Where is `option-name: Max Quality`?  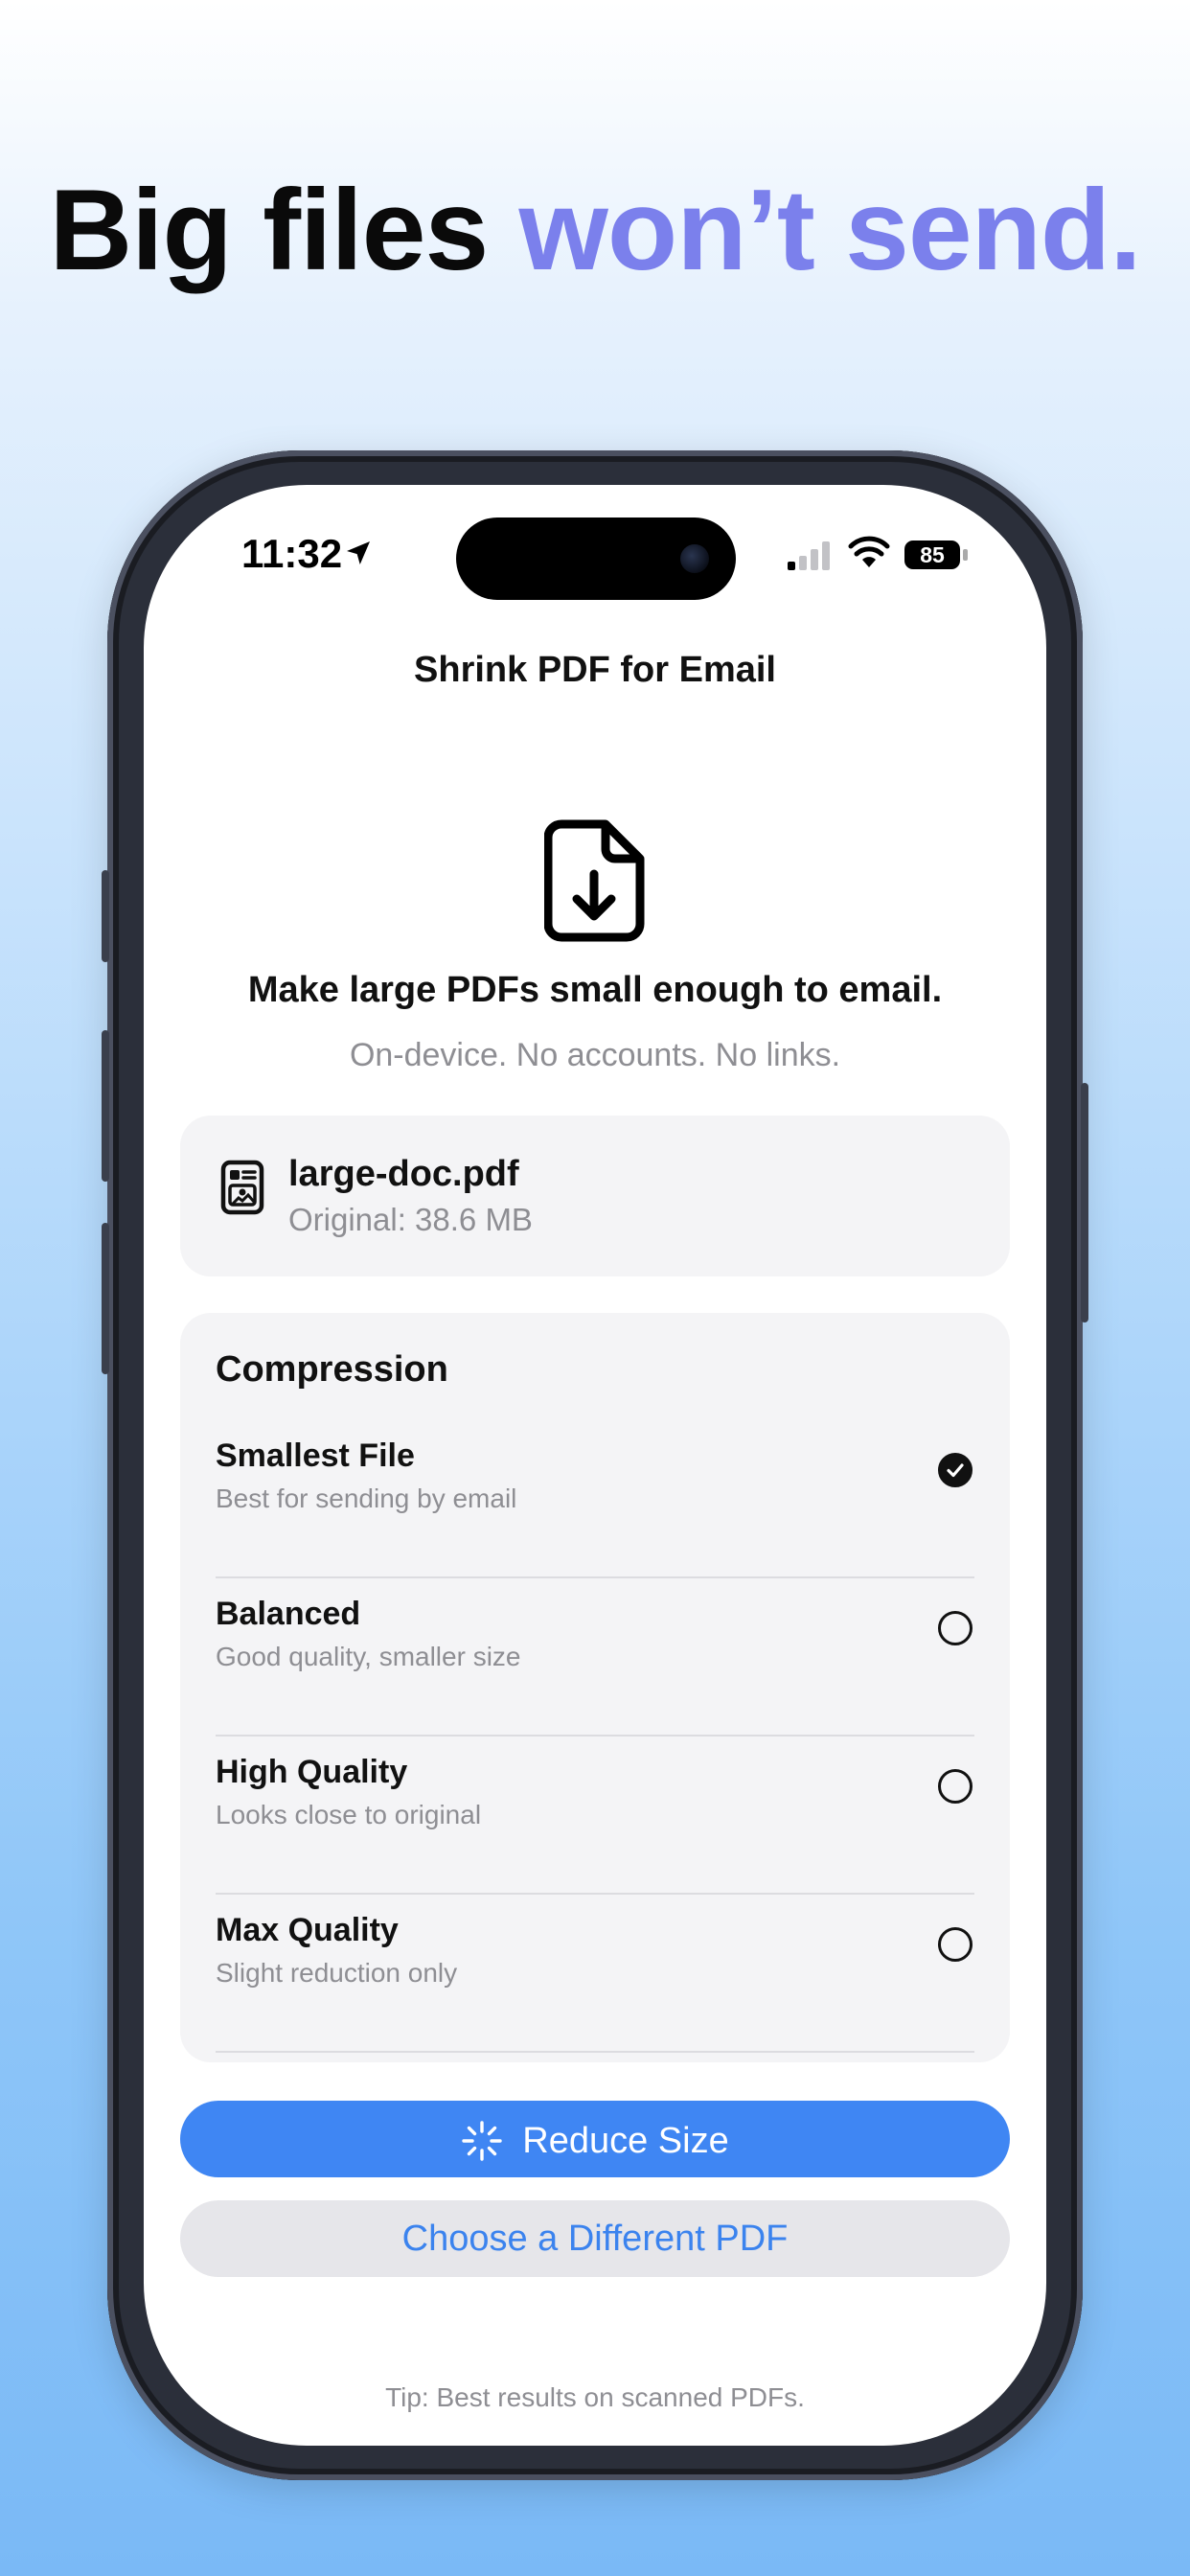
option-name: Max Quality is located at coordinates (308, 1930).